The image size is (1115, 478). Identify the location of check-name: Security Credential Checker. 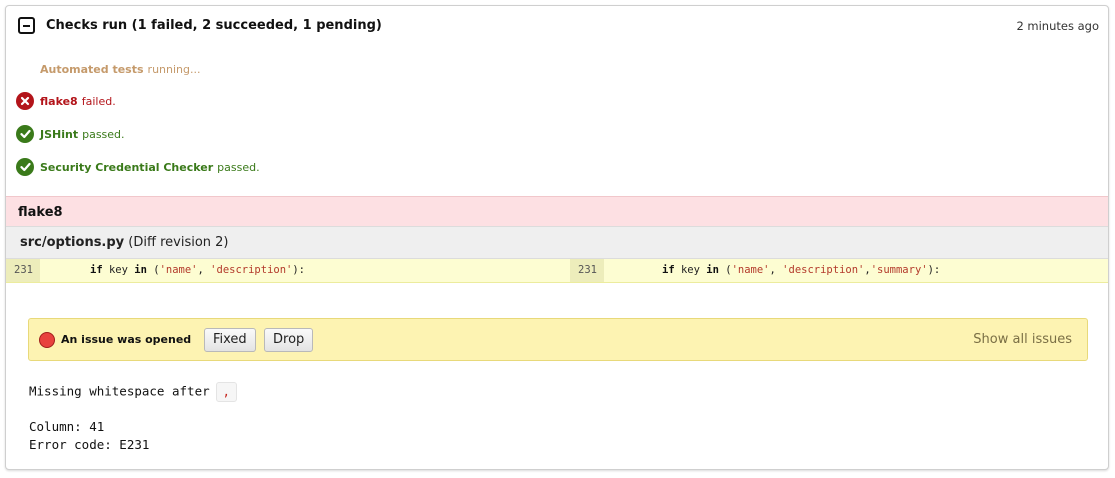
(127, 167).